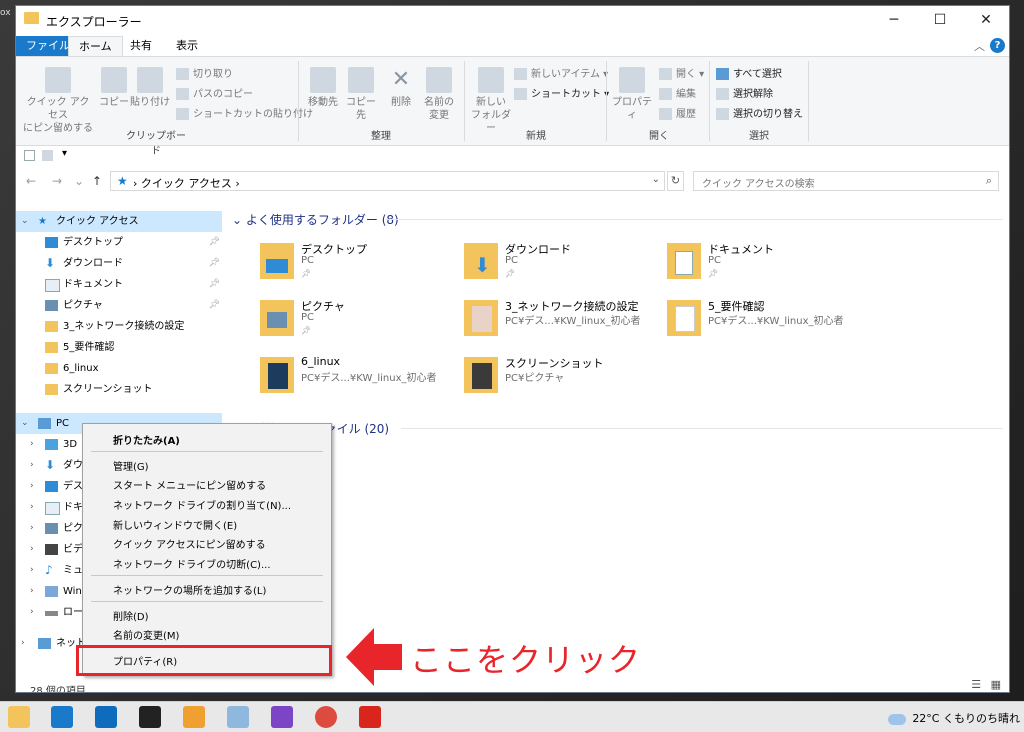  What do you see at coordinates (119, 368) in the screenshot?
I see `nav-item: 6_linux` at bounding box center [119, 368].